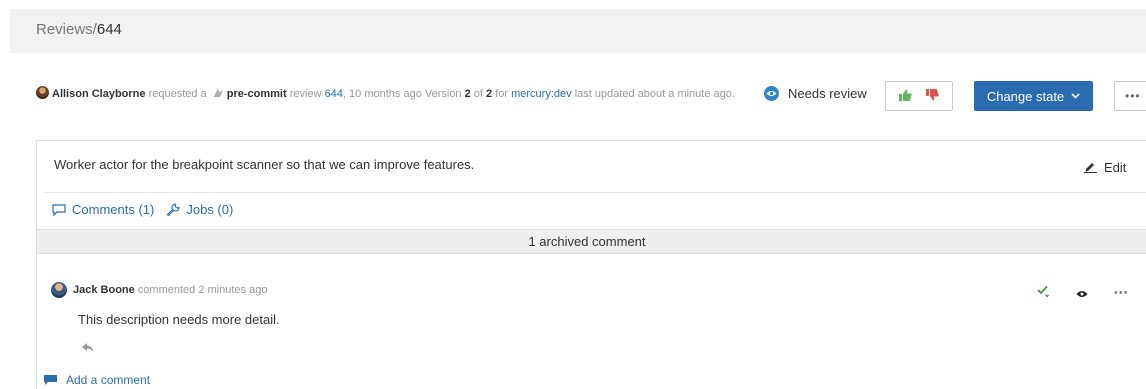  I want to click on edit-button: Edit, so click(1105, 167).